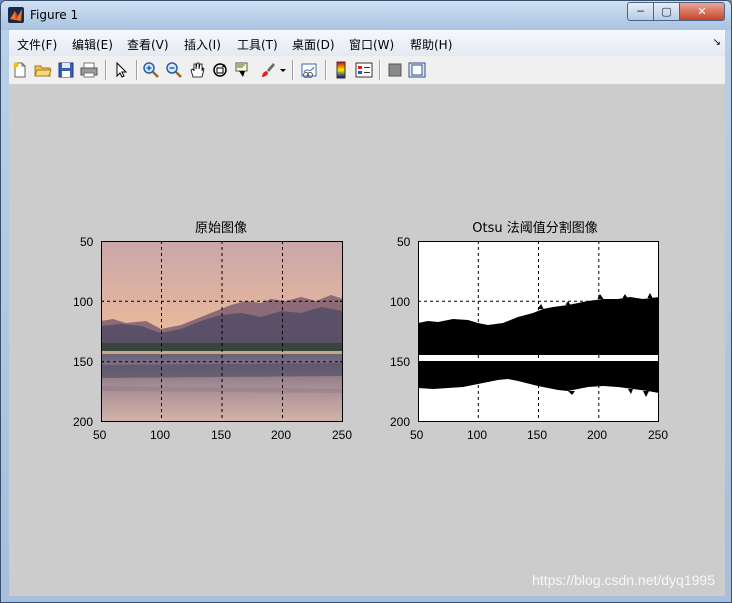  Describe the element at coordinates (20, 70) in the screenshot. I see `new-figure-icon` at that location.